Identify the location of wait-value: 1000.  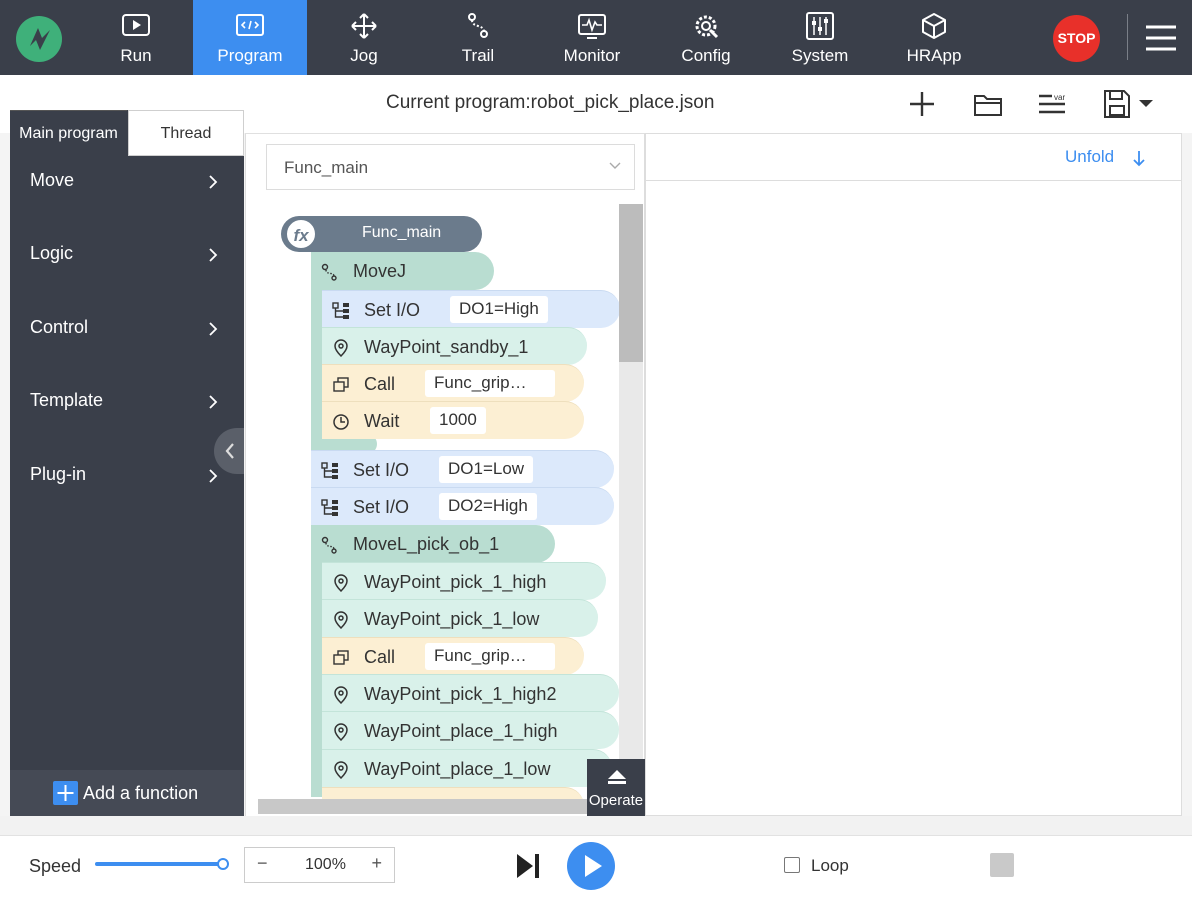
(458, 420).